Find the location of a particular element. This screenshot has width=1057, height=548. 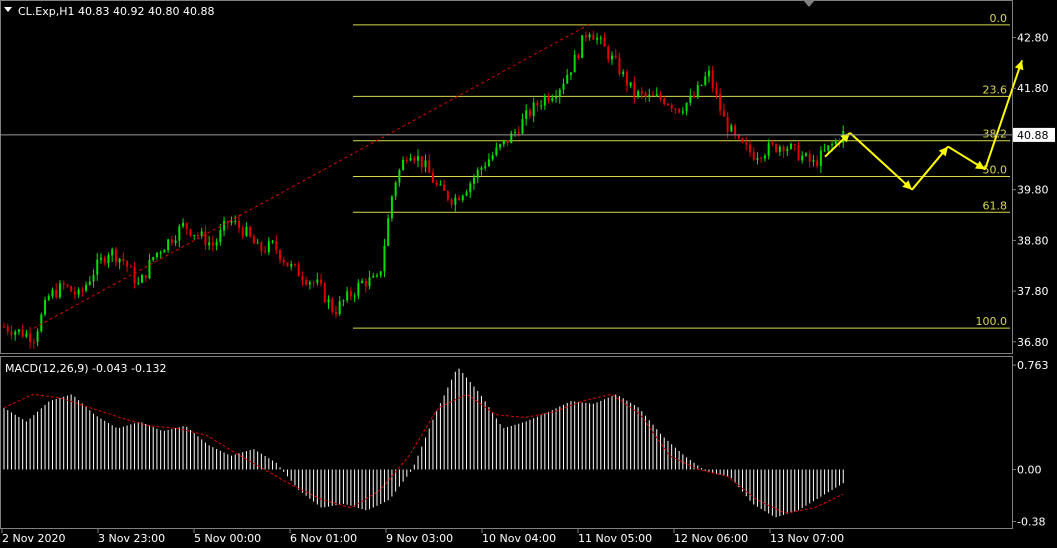

price-tick-label: 38.80 is located at coordinates (1033, 240).